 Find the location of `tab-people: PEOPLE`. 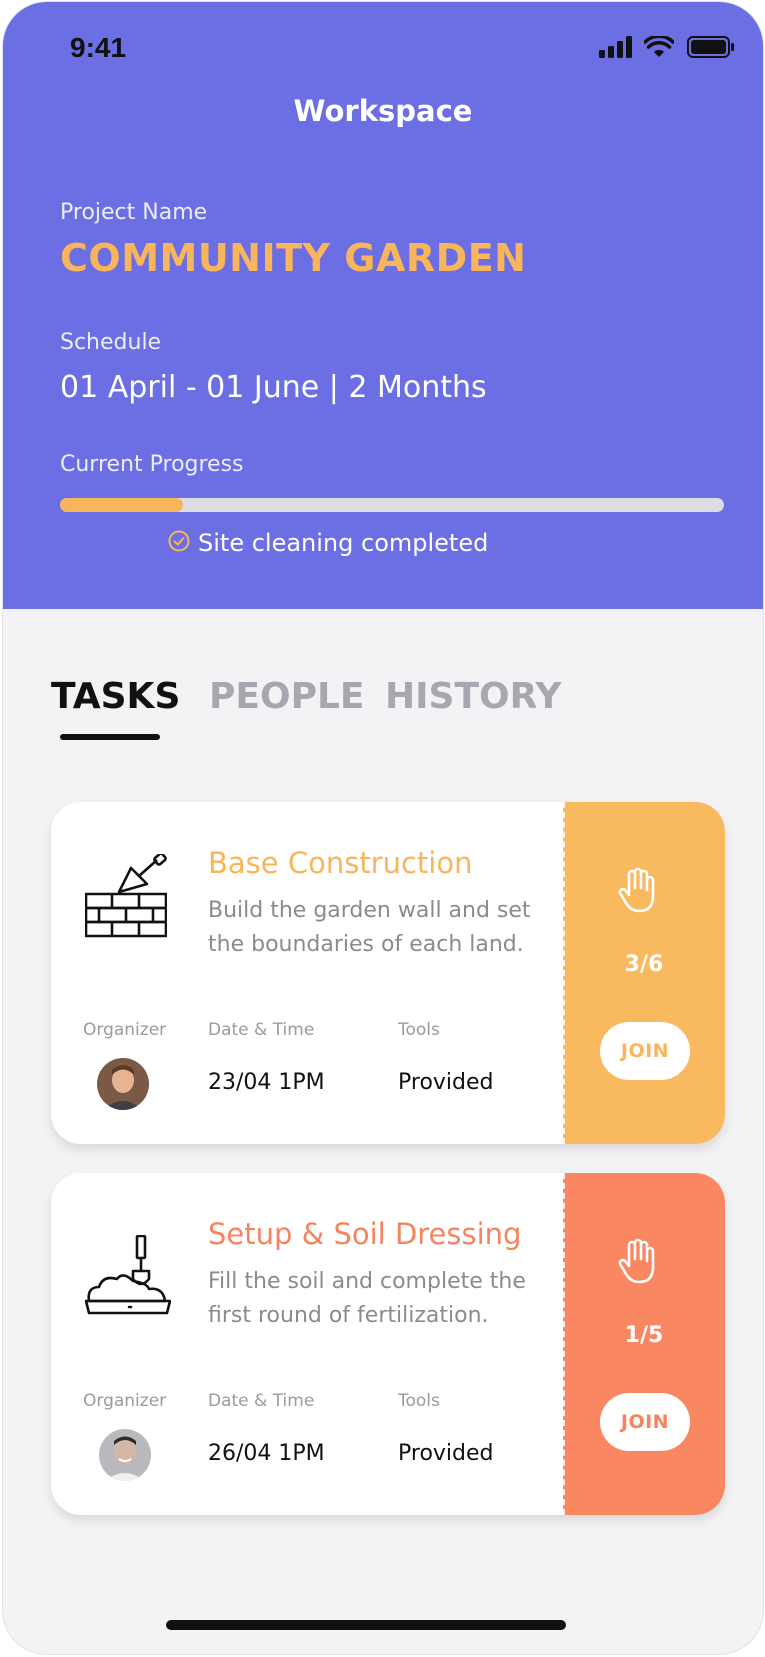

tab-people: PEOPLE is located at coordinates (287, 696).